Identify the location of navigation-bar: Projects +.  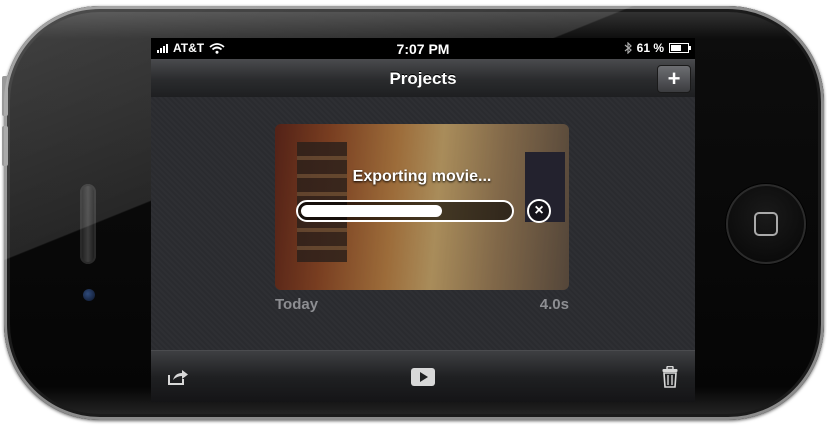
(423, 78).